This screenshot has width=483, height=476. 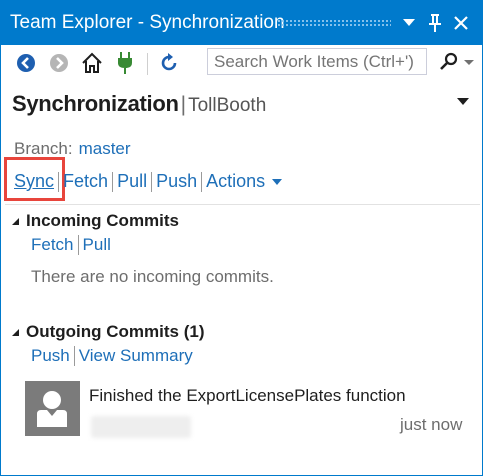 What do you see at coordinates (449, 64) in the screenshot?
I see `search-icon` at bounding box center [449, 64].